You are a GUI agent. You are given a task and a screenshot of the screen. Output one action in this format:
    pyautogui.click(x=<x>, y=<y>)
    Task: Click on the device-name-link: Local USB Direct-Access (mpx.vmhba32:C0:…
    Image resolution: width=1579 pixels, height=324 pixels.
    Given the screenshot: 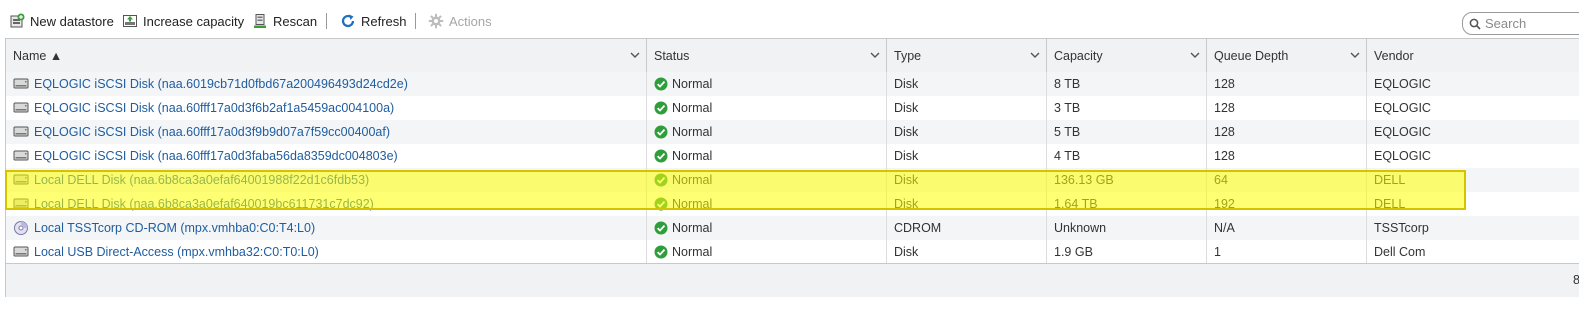 What is the action you would take?
    pyautogui.click(x=176, y=252)
    